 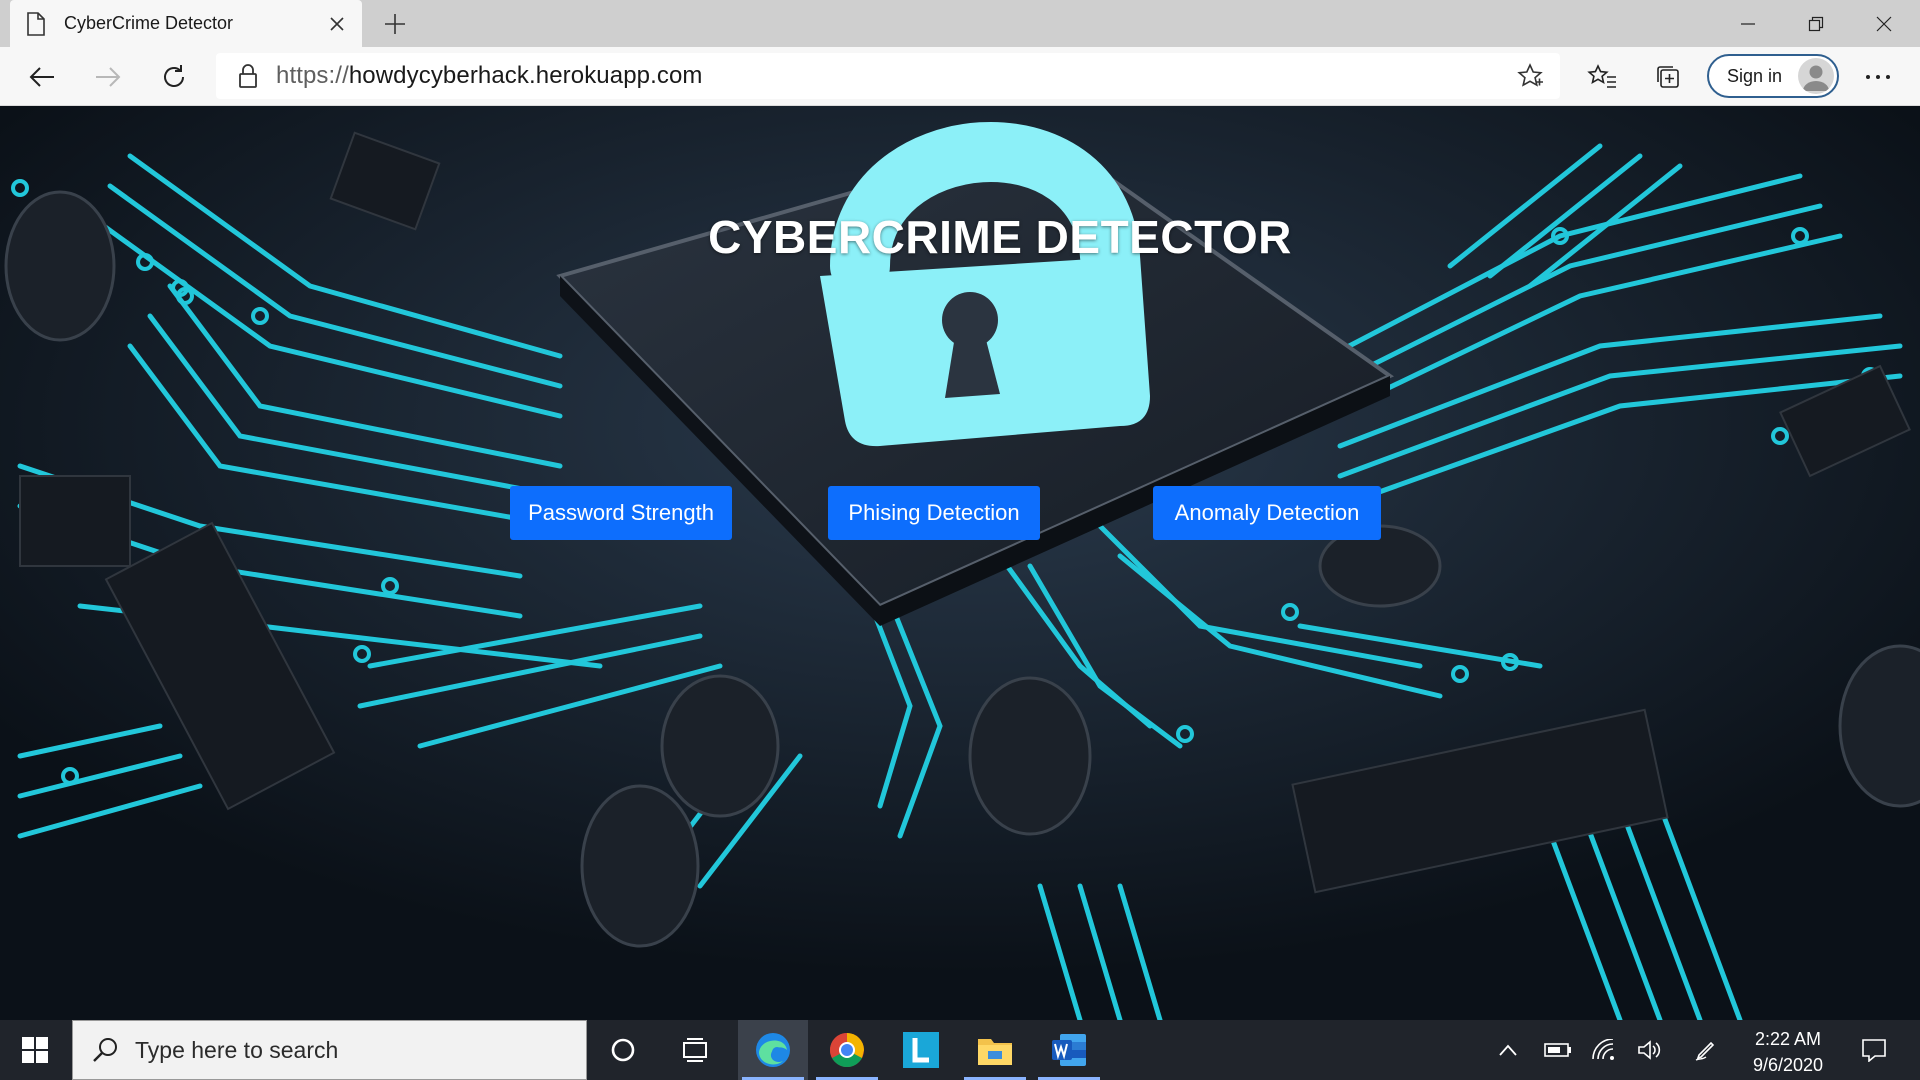 I want to click on show-desktop-button, so click(x=1913, y=1050).